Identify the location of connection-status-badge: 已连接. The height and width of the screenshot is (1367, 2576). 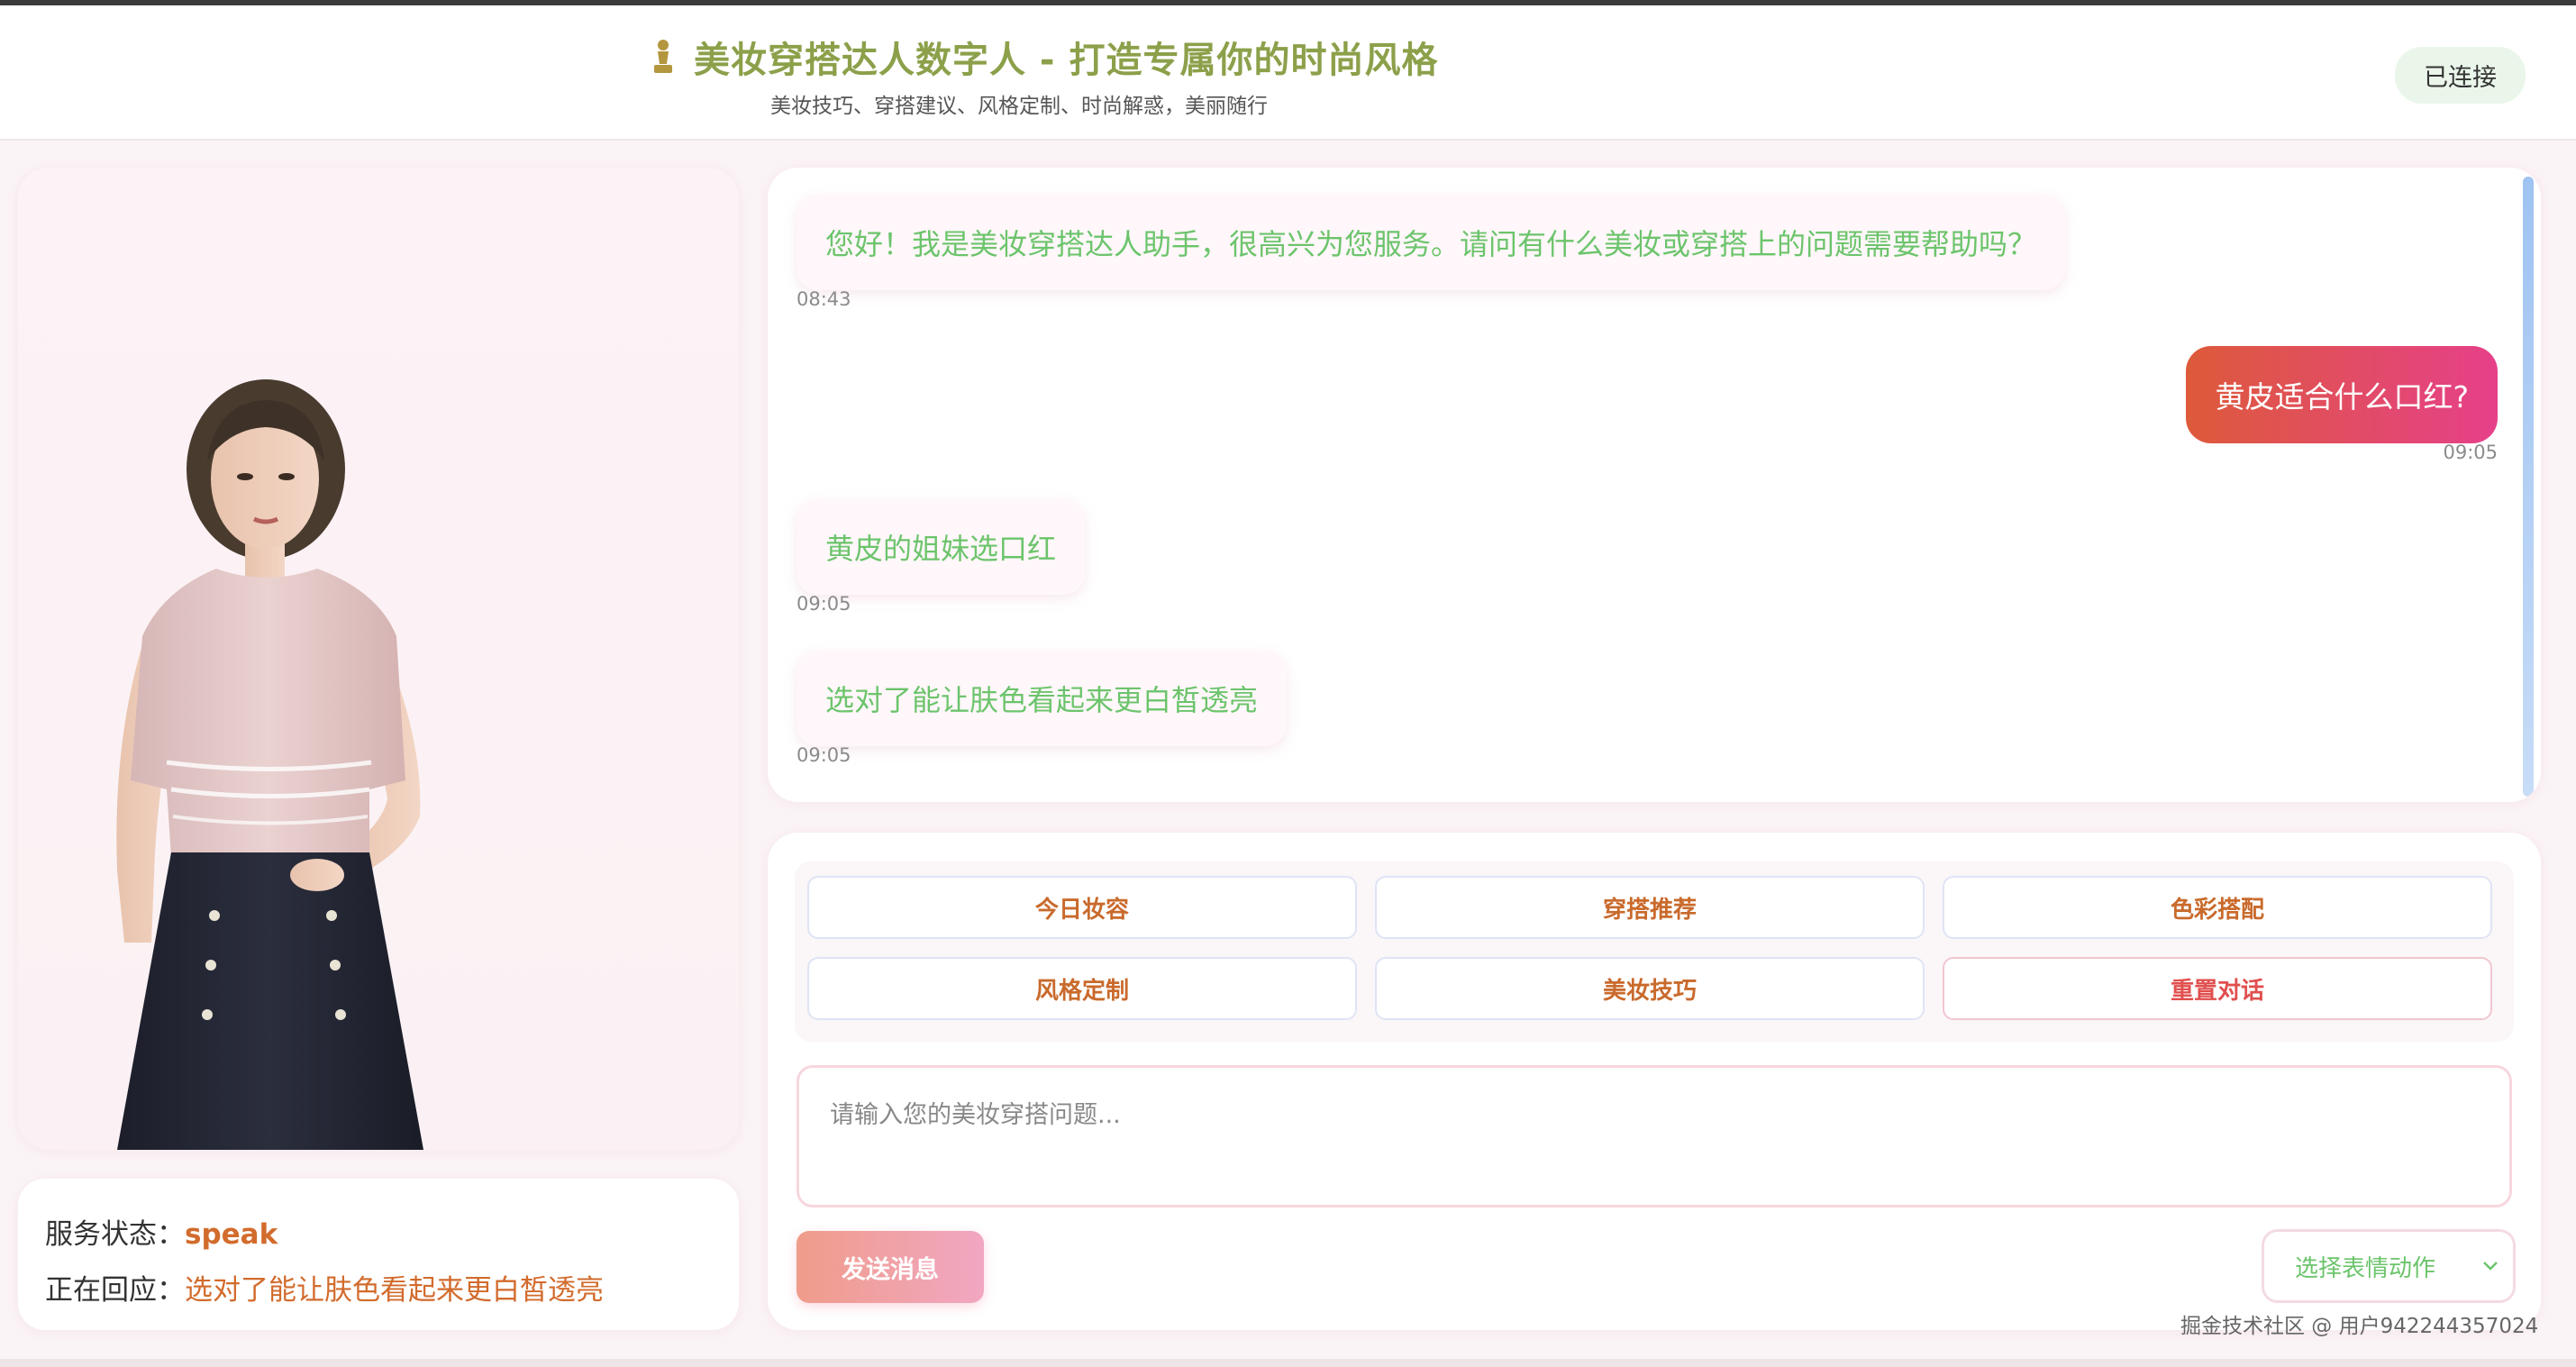
(2460, 75).